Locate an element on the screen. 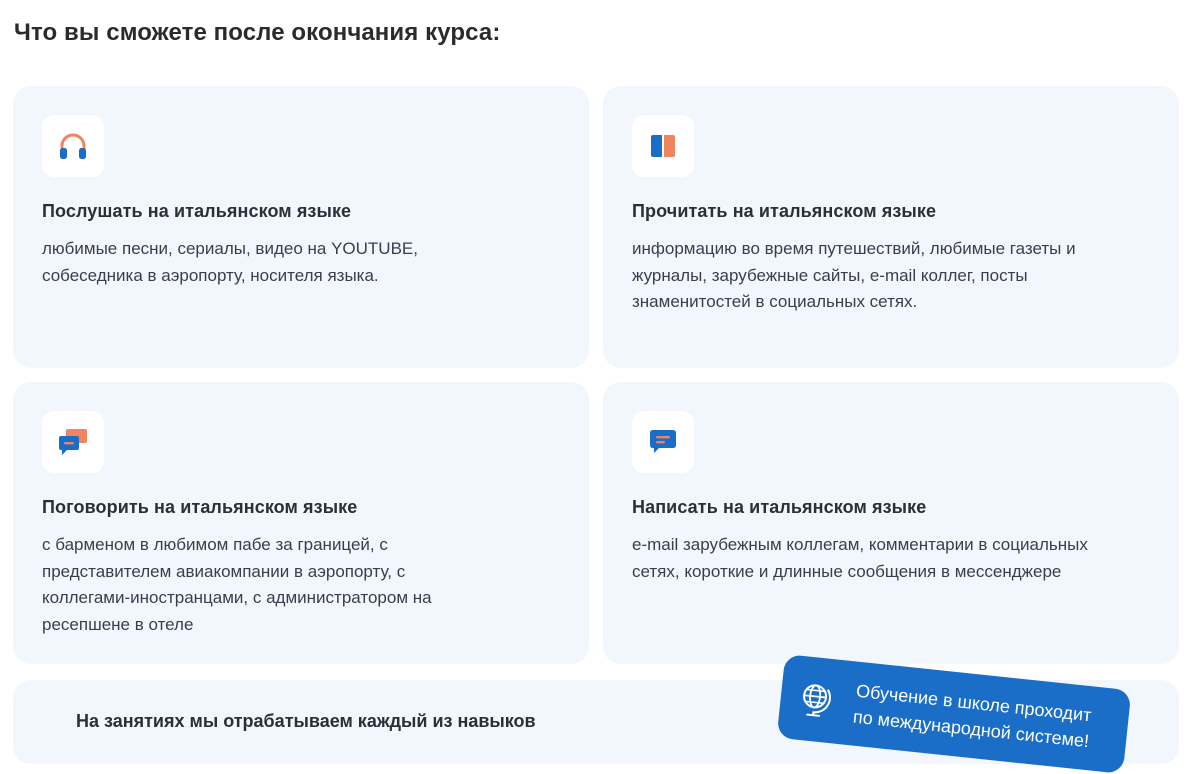 The width and height of the screenshot is (1200, 774). card-title: Послушать на итальянском языке is located at coordinates (196, 211).